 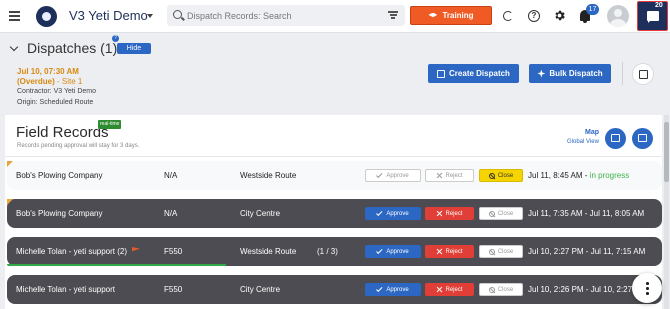 What do you see at coordinates (62, 132) in the screenshot?
I see `field-records-title: Field Records` at bounding box center [62, 132].